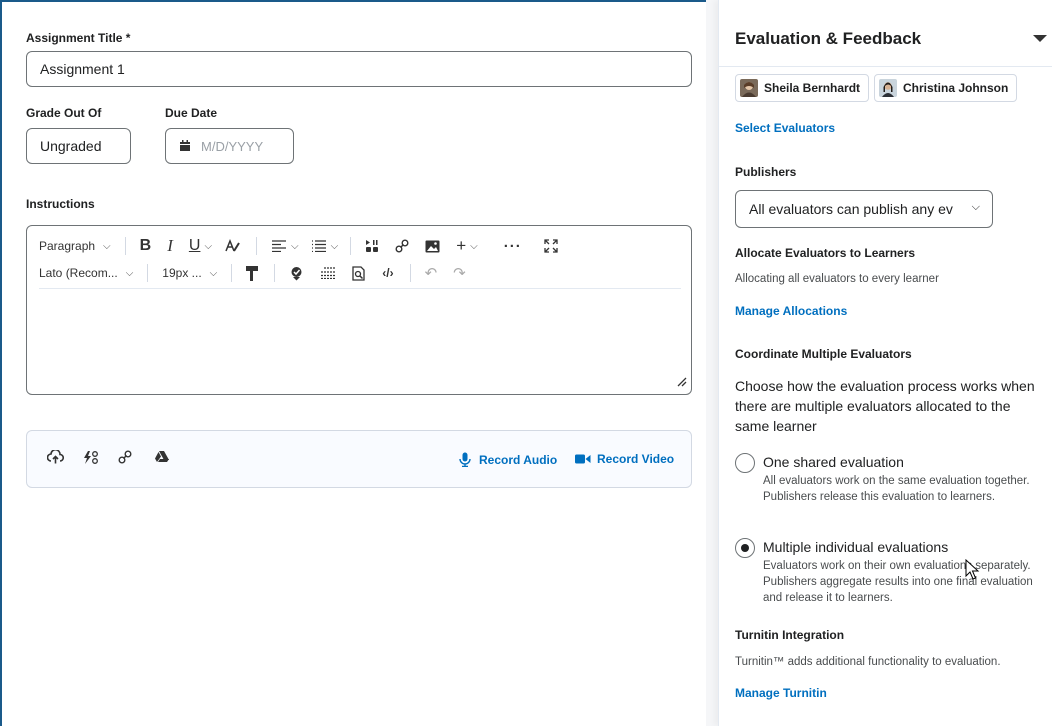 The height and width of the screenshot is (726, 1052). What do you see at coordinates (78, 146) in the screenshot?
I see `grade-out-of-input: Ungraded` at bounding box center [78, 146].